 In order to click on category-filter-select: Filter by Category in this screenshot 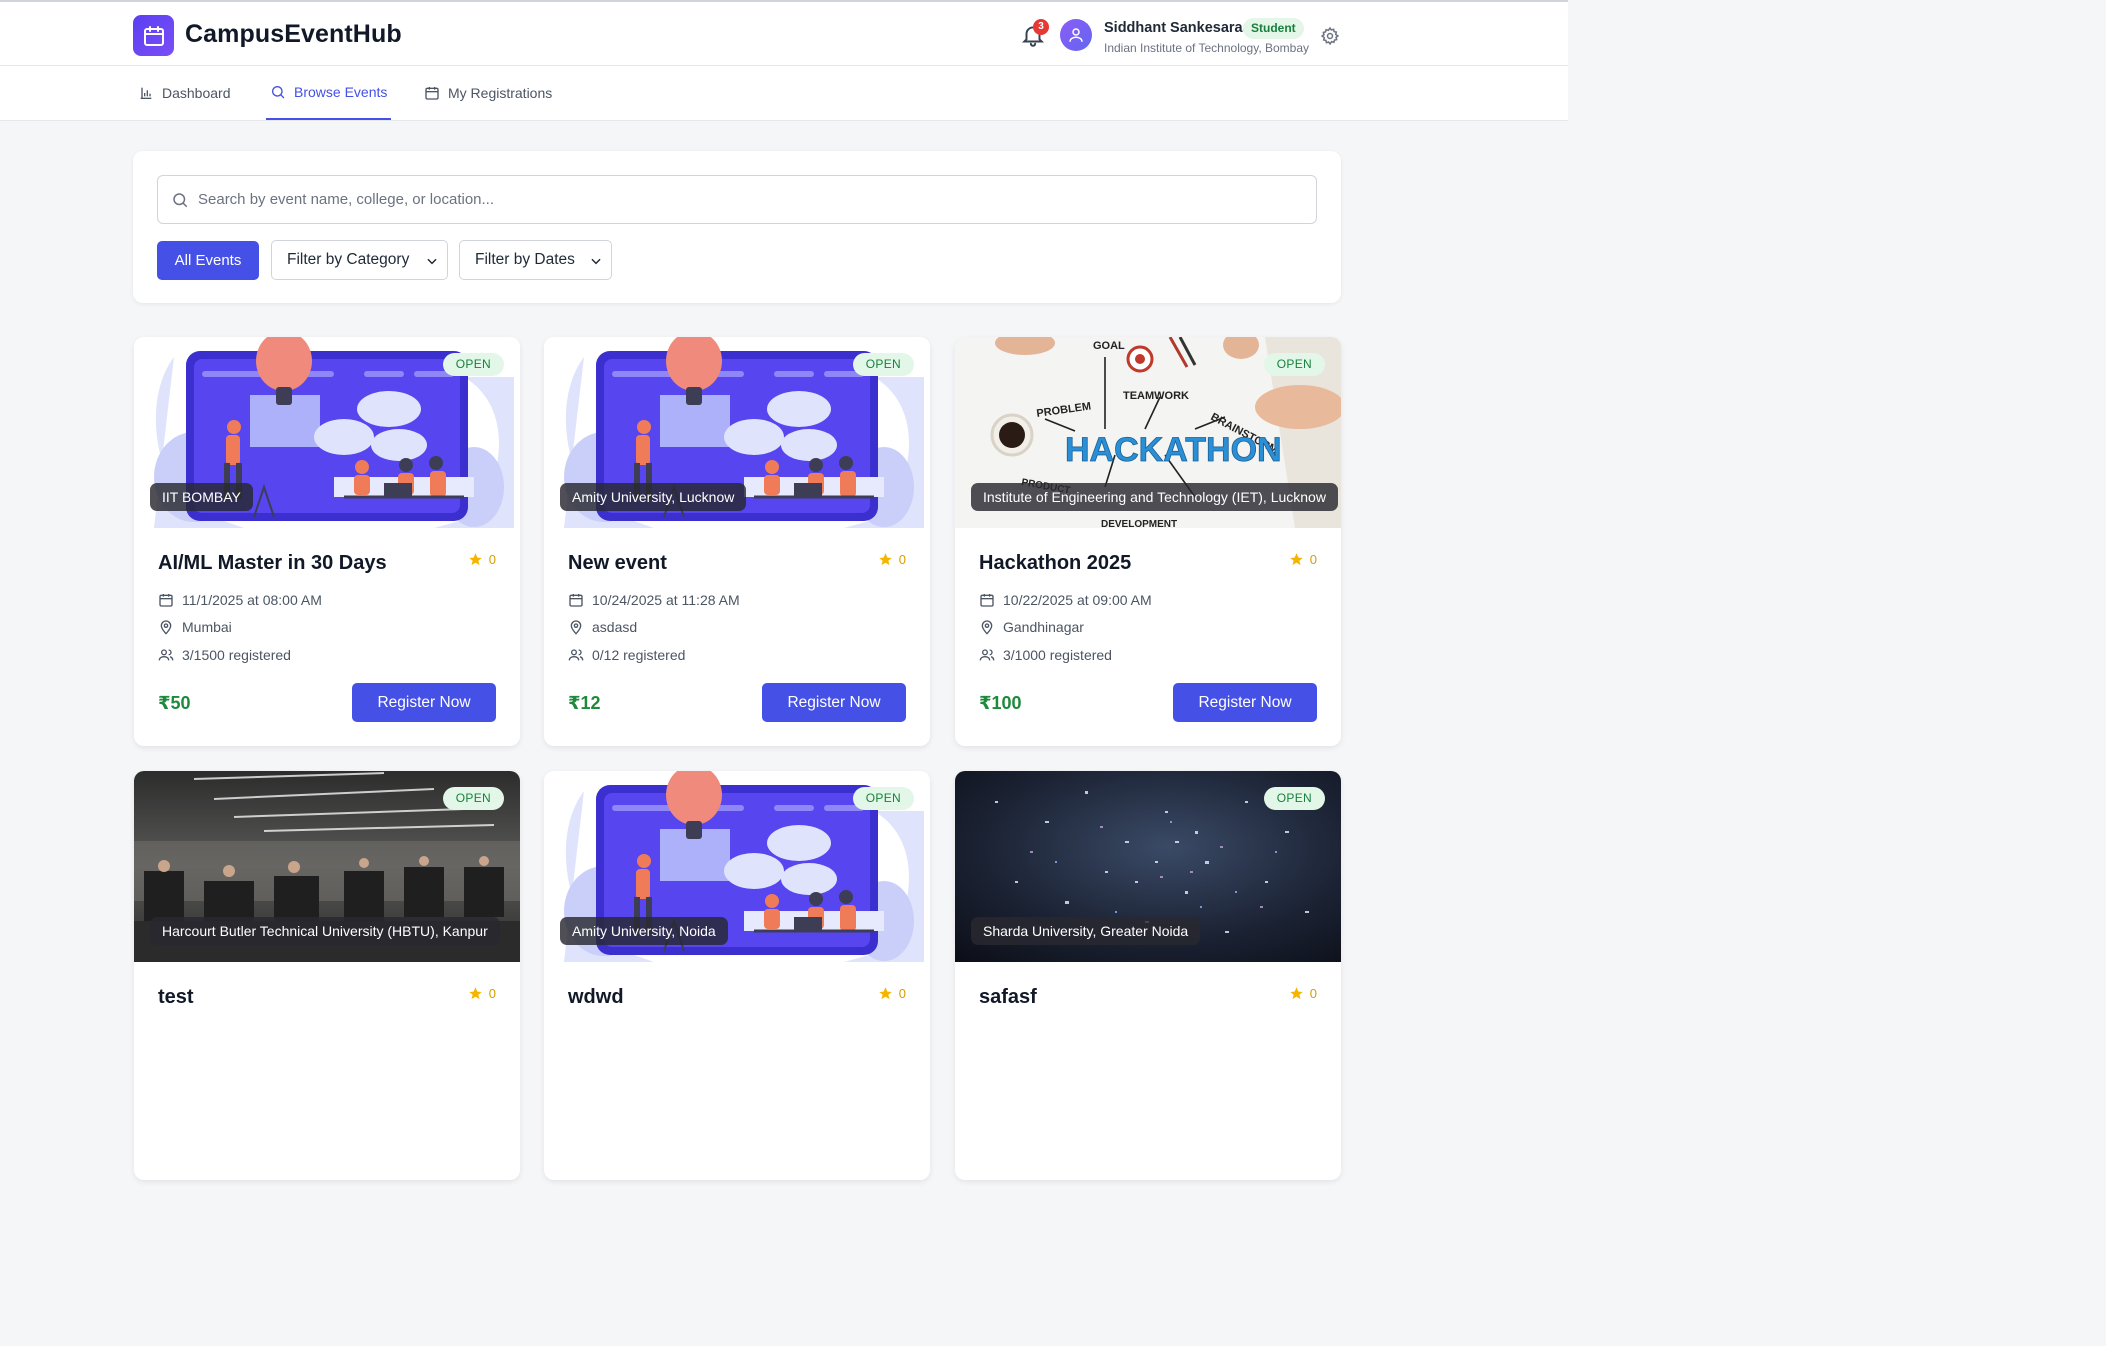, I will do `click(359, 260)`.